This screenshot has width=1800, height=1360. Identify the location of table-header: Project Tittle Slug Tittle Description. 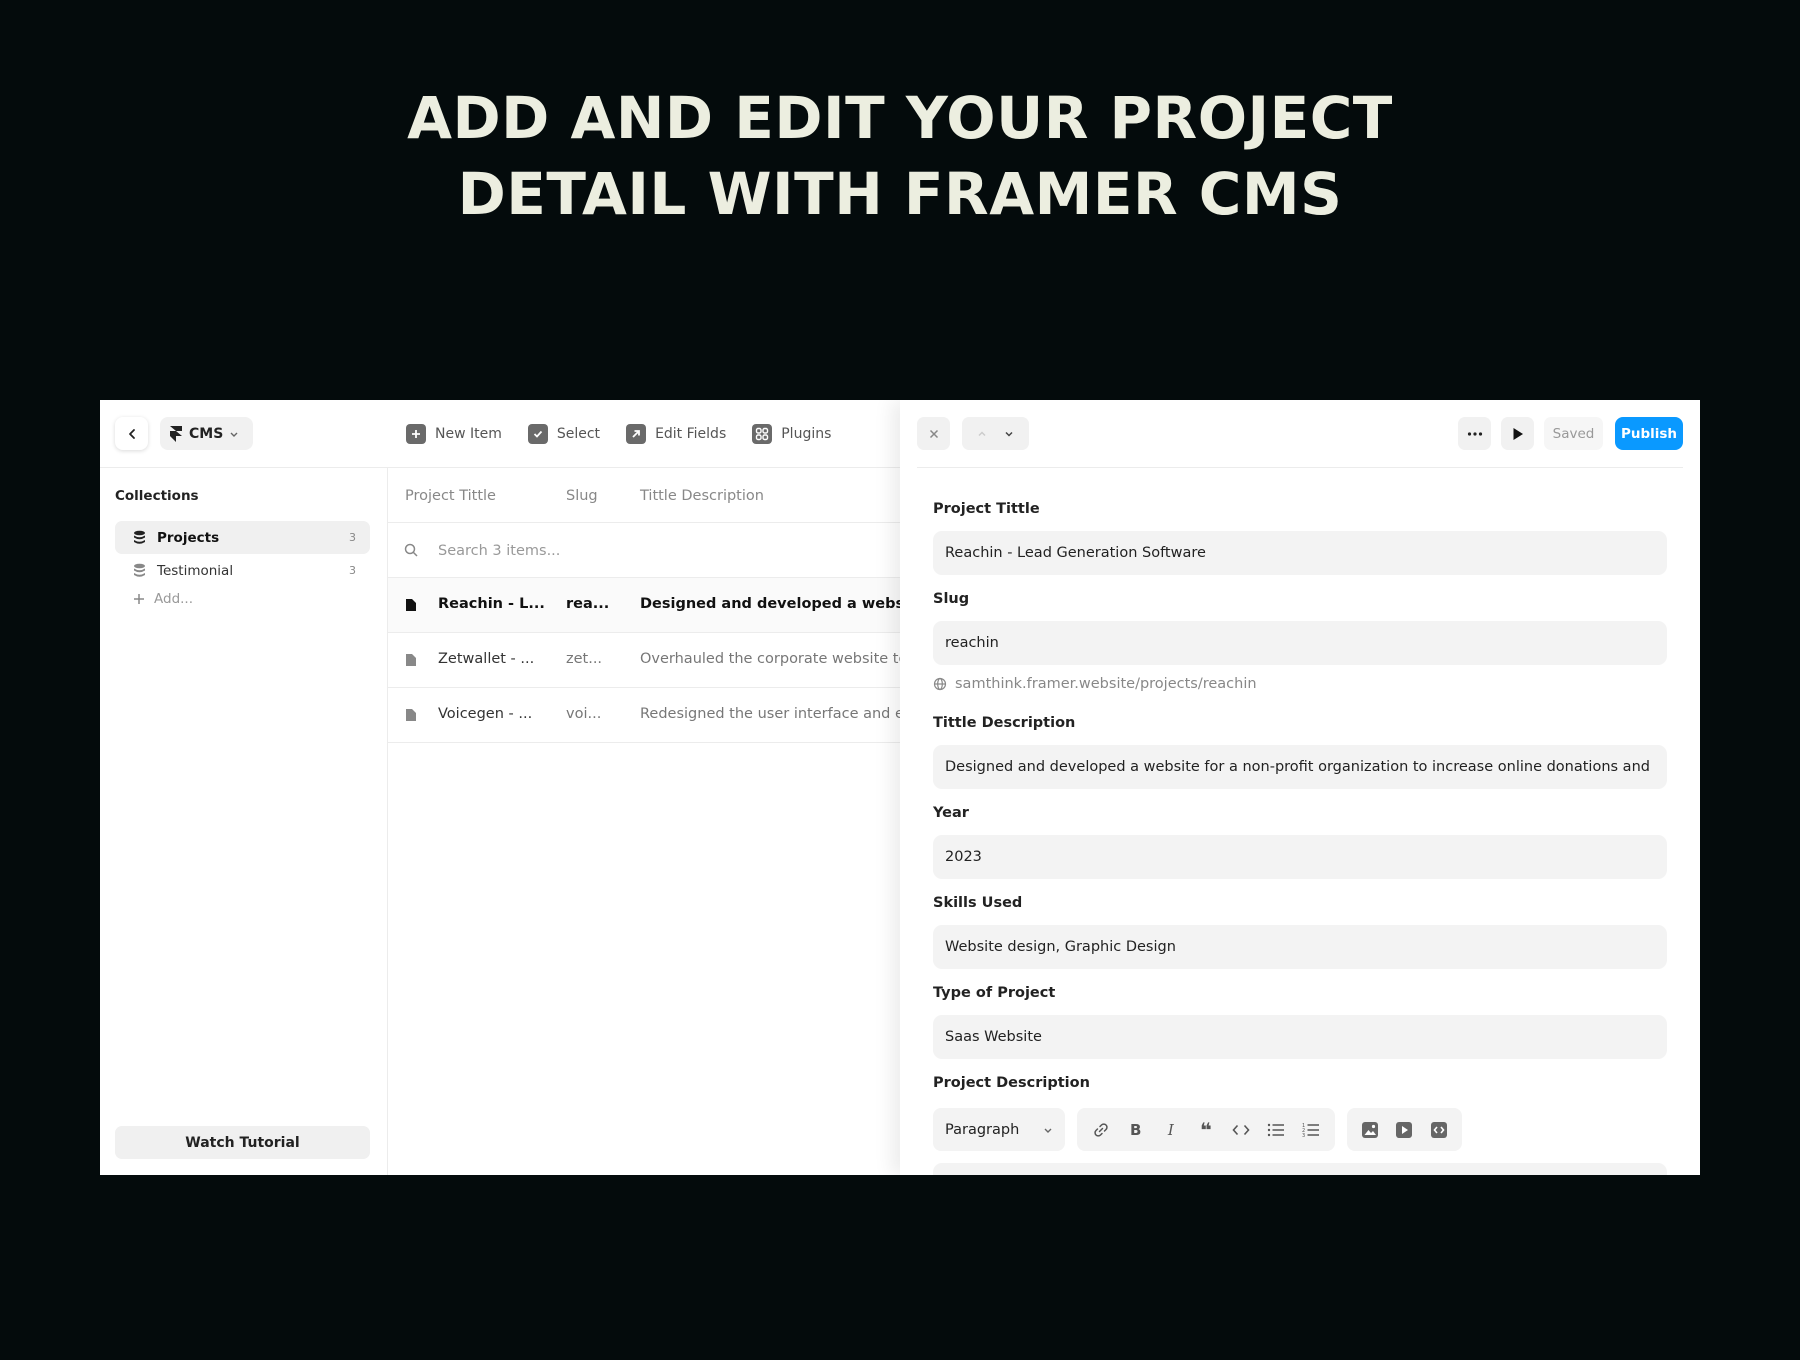
(644, 495).